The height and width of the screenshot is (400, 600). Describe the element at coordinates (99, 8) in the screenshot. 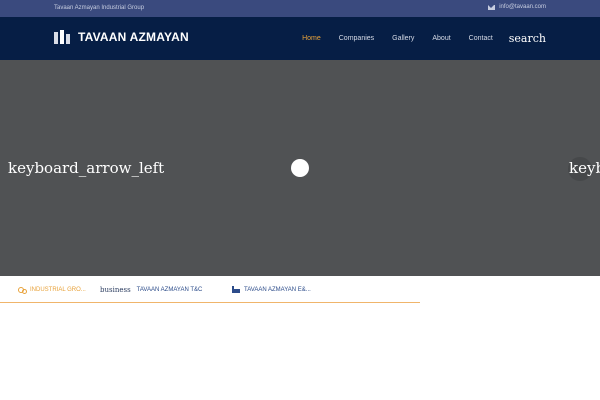

I see `company-group-text: Tavaan Azmayan Industrial Group` at that location.